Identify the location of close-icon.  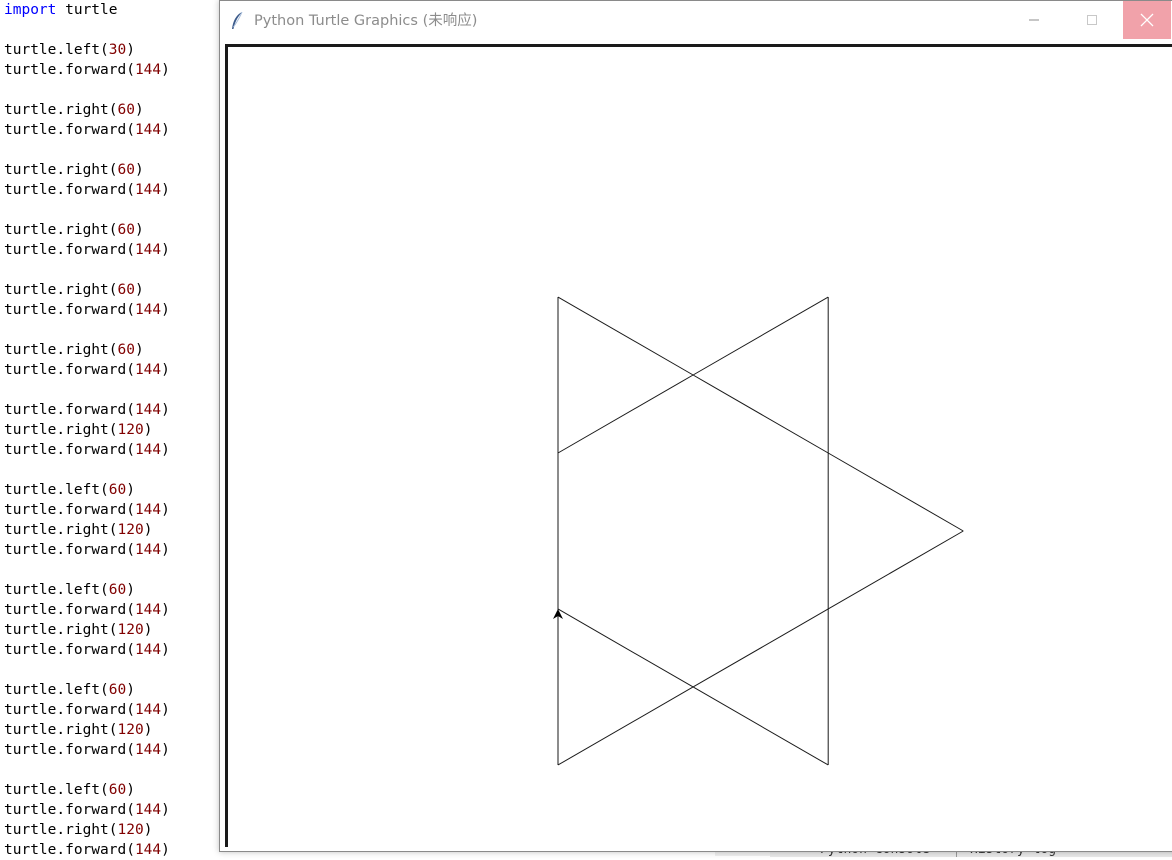
(1147, 20).